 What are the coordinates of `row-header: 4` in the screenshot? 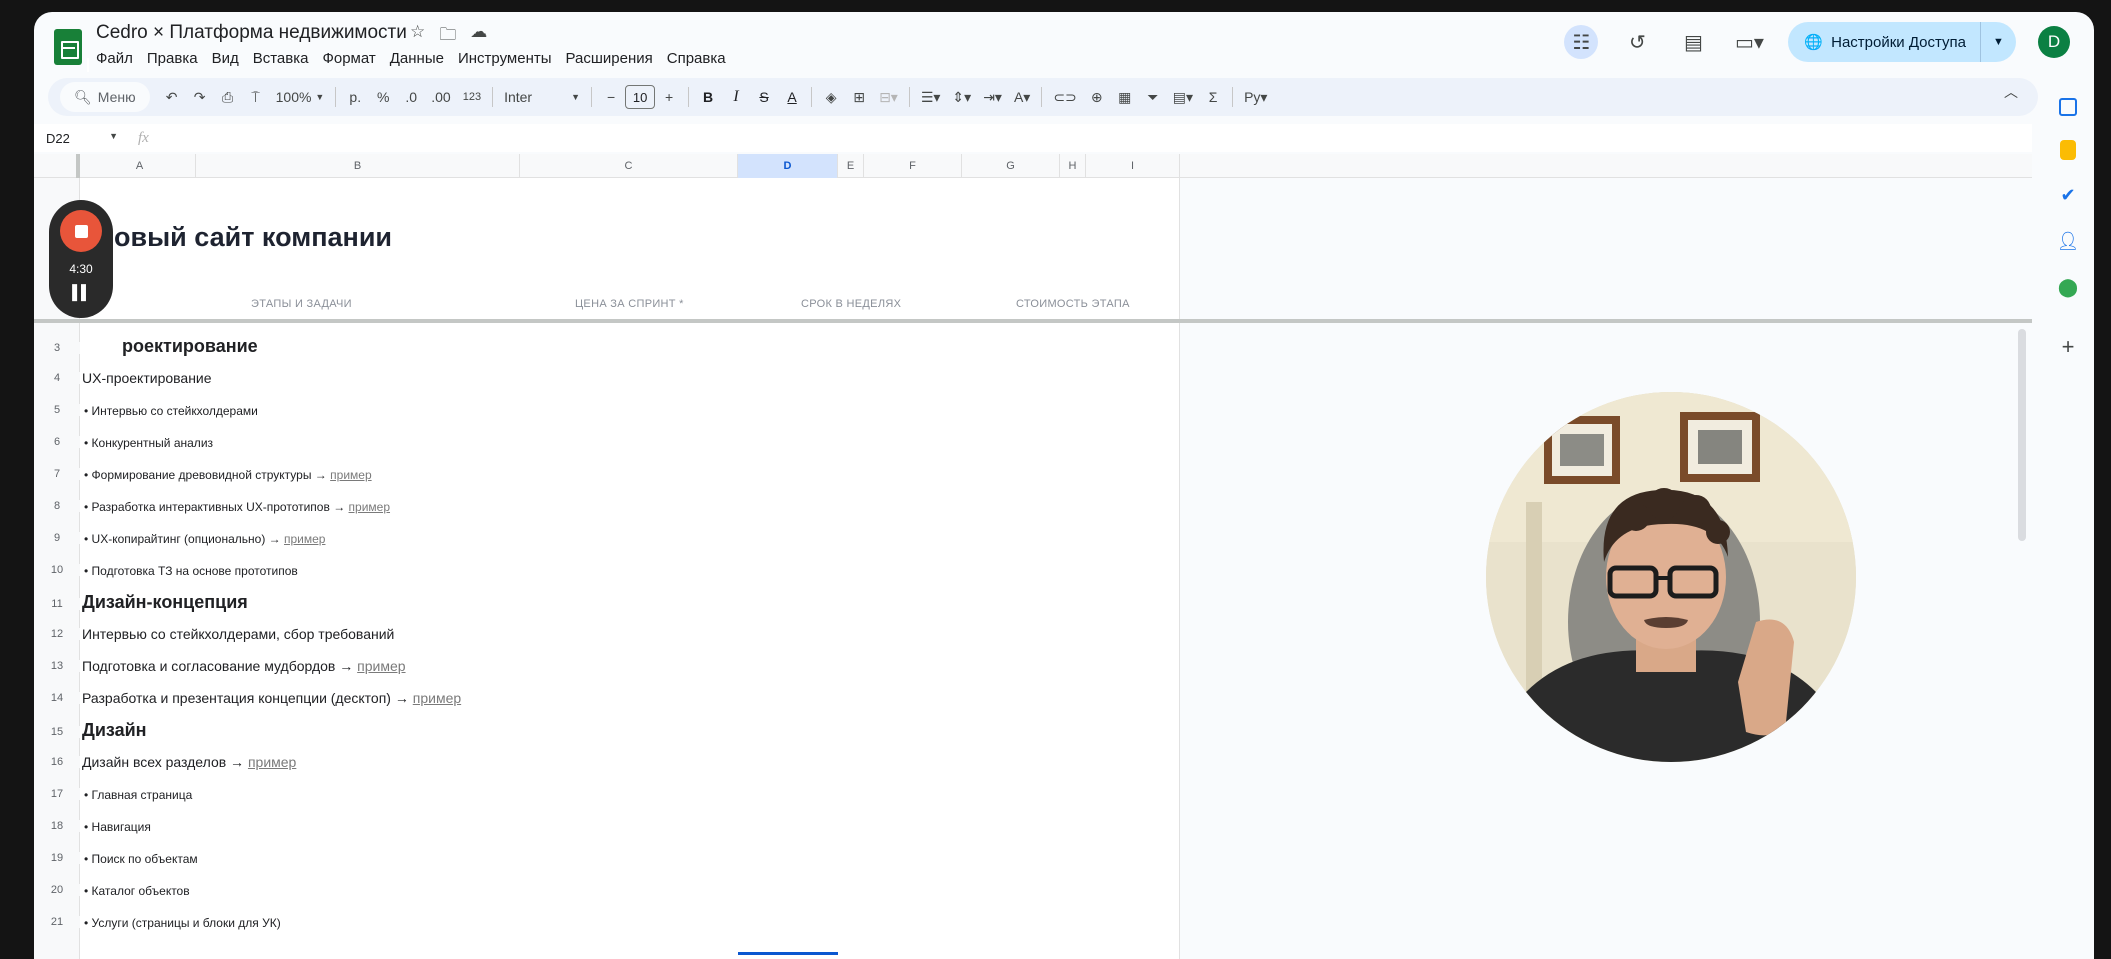 It's located at (57, 378).